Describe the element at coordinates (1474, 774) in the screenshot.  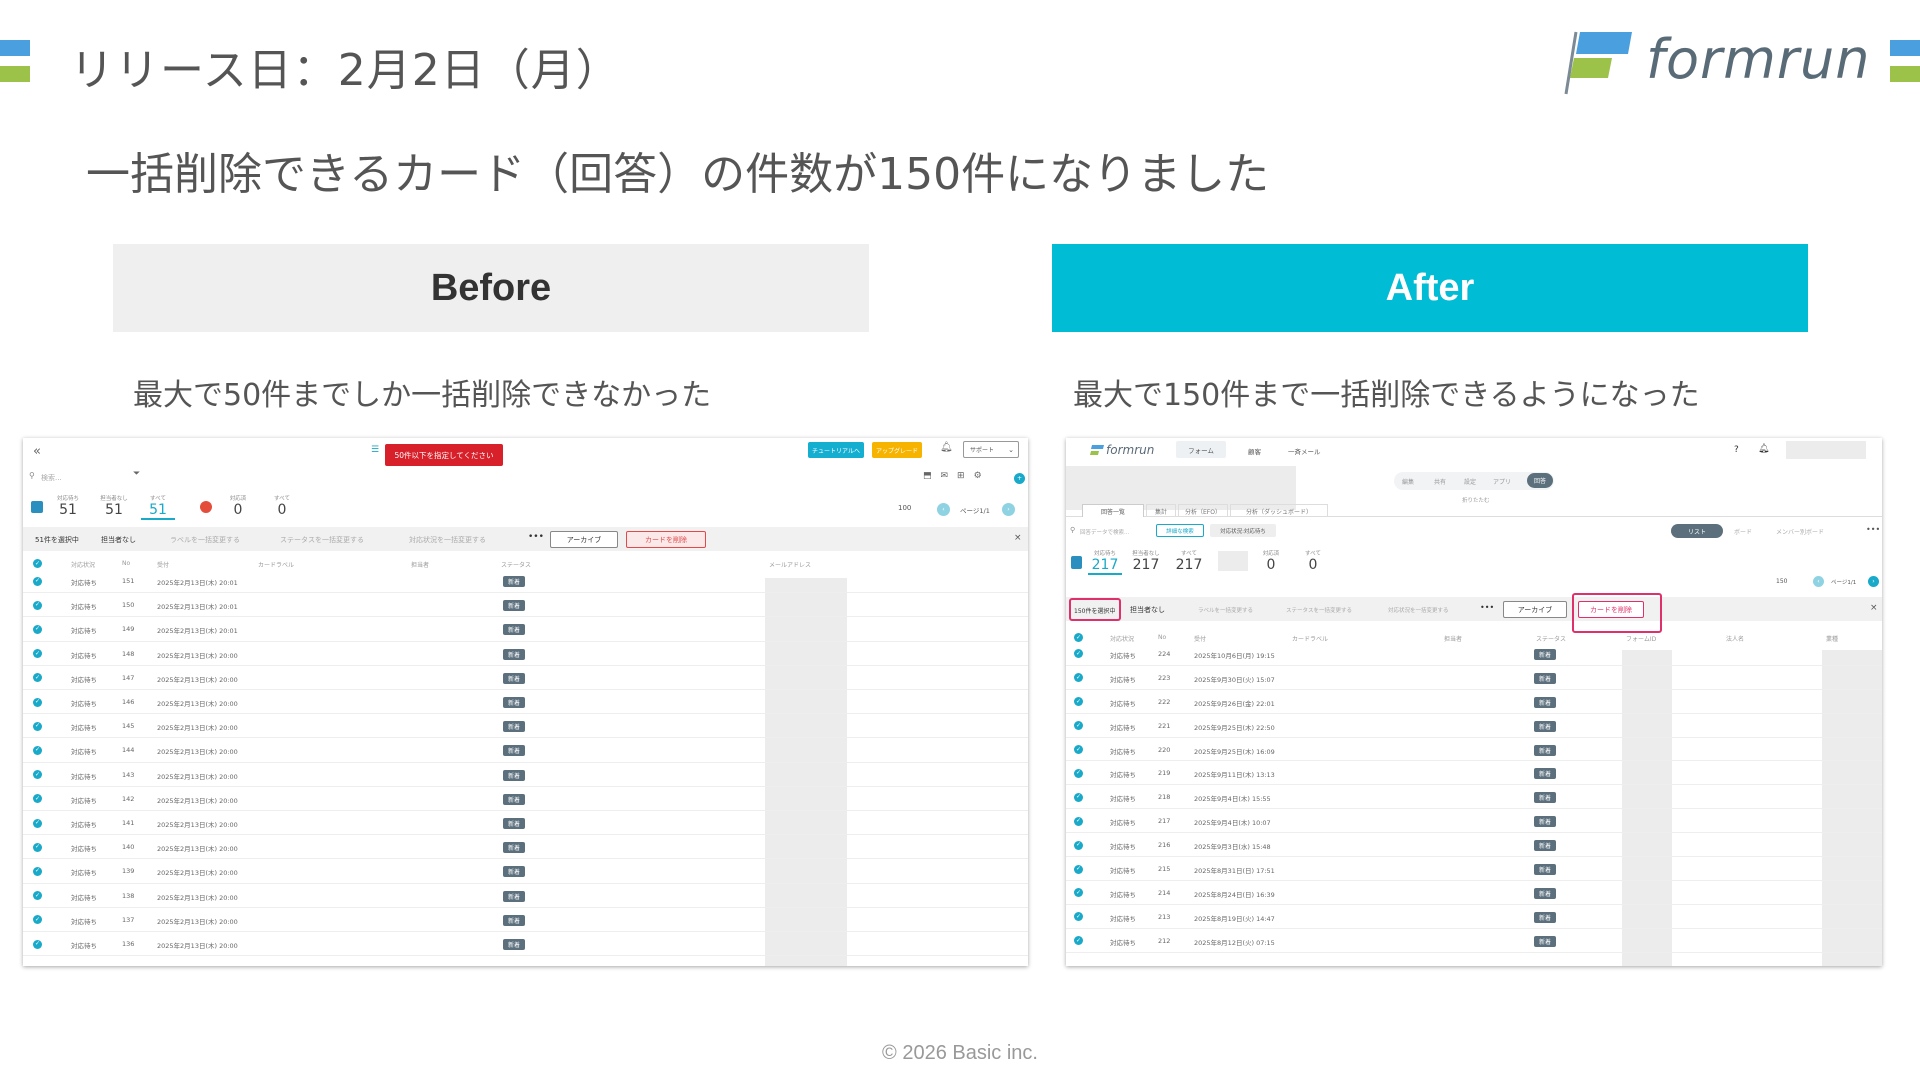
I see `table-row: ✓ 対応待ち 219 2025年9月11日(木) 13:13 新着` at that location.